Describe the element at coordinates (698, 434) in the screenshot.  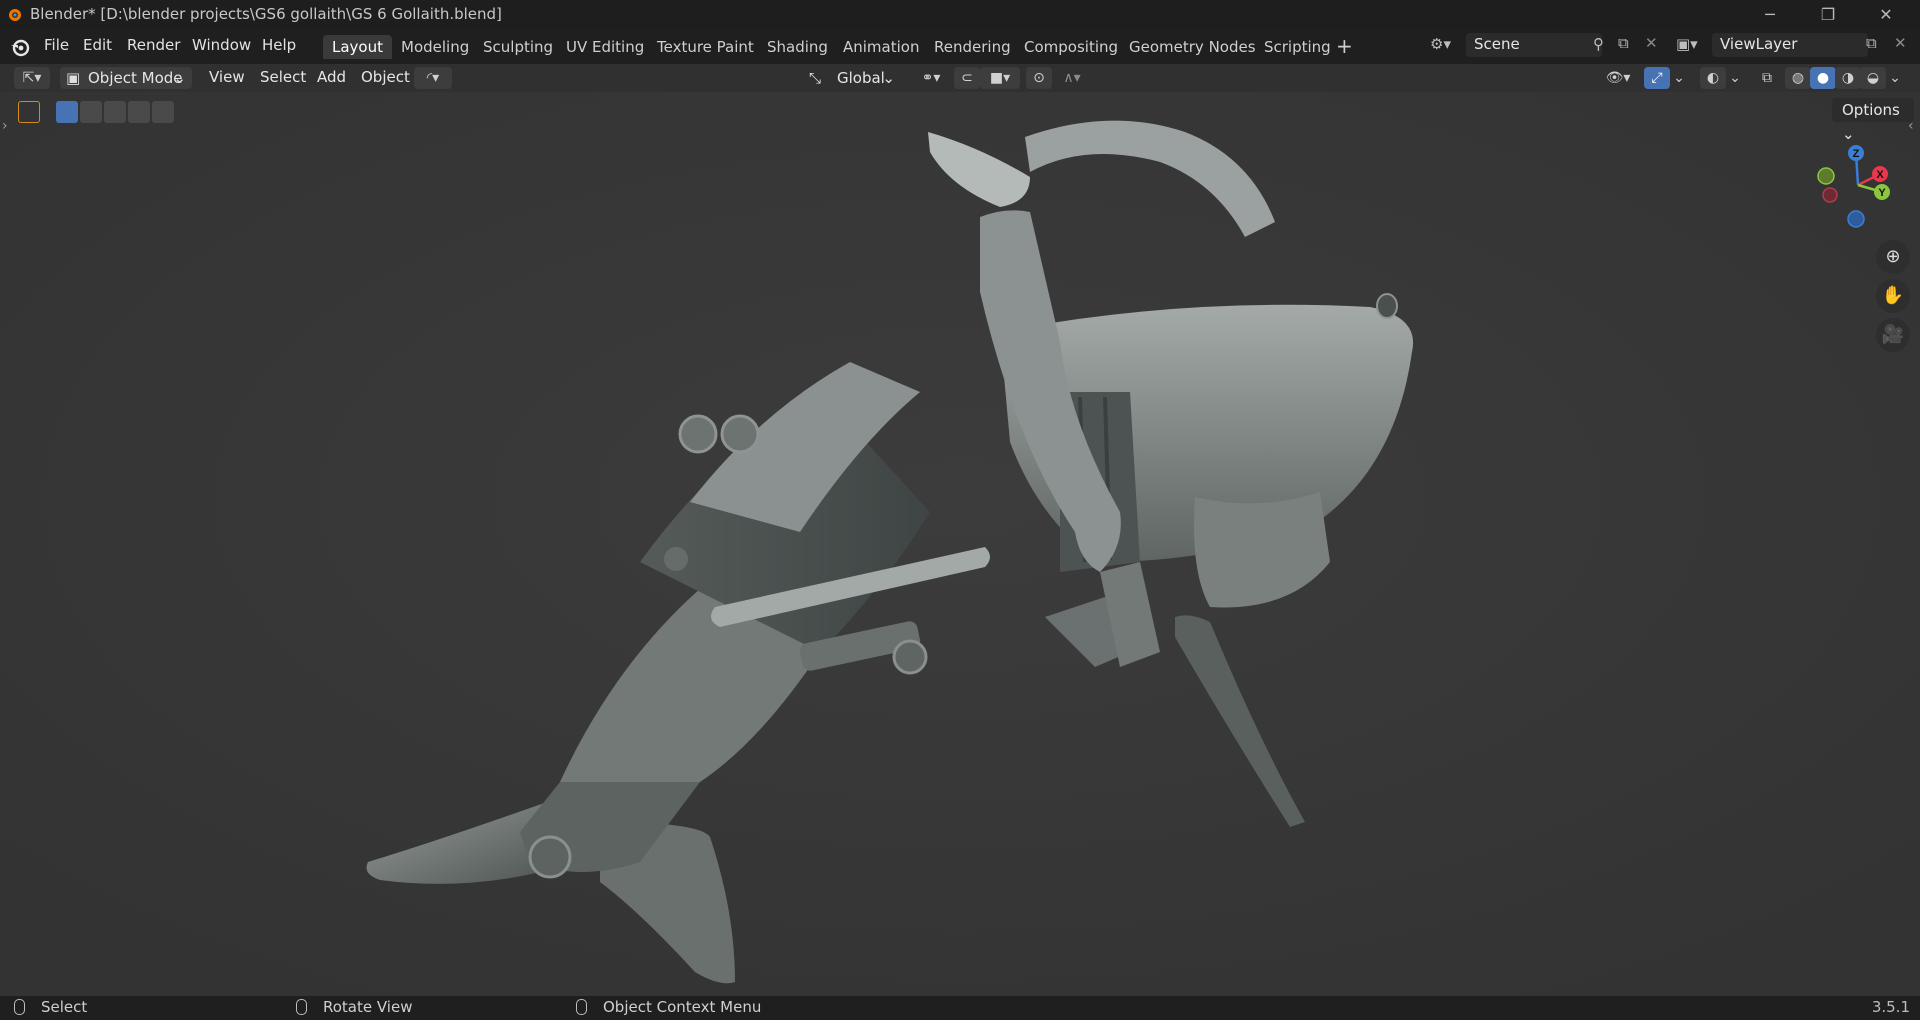
I see `joint-left` at that location.